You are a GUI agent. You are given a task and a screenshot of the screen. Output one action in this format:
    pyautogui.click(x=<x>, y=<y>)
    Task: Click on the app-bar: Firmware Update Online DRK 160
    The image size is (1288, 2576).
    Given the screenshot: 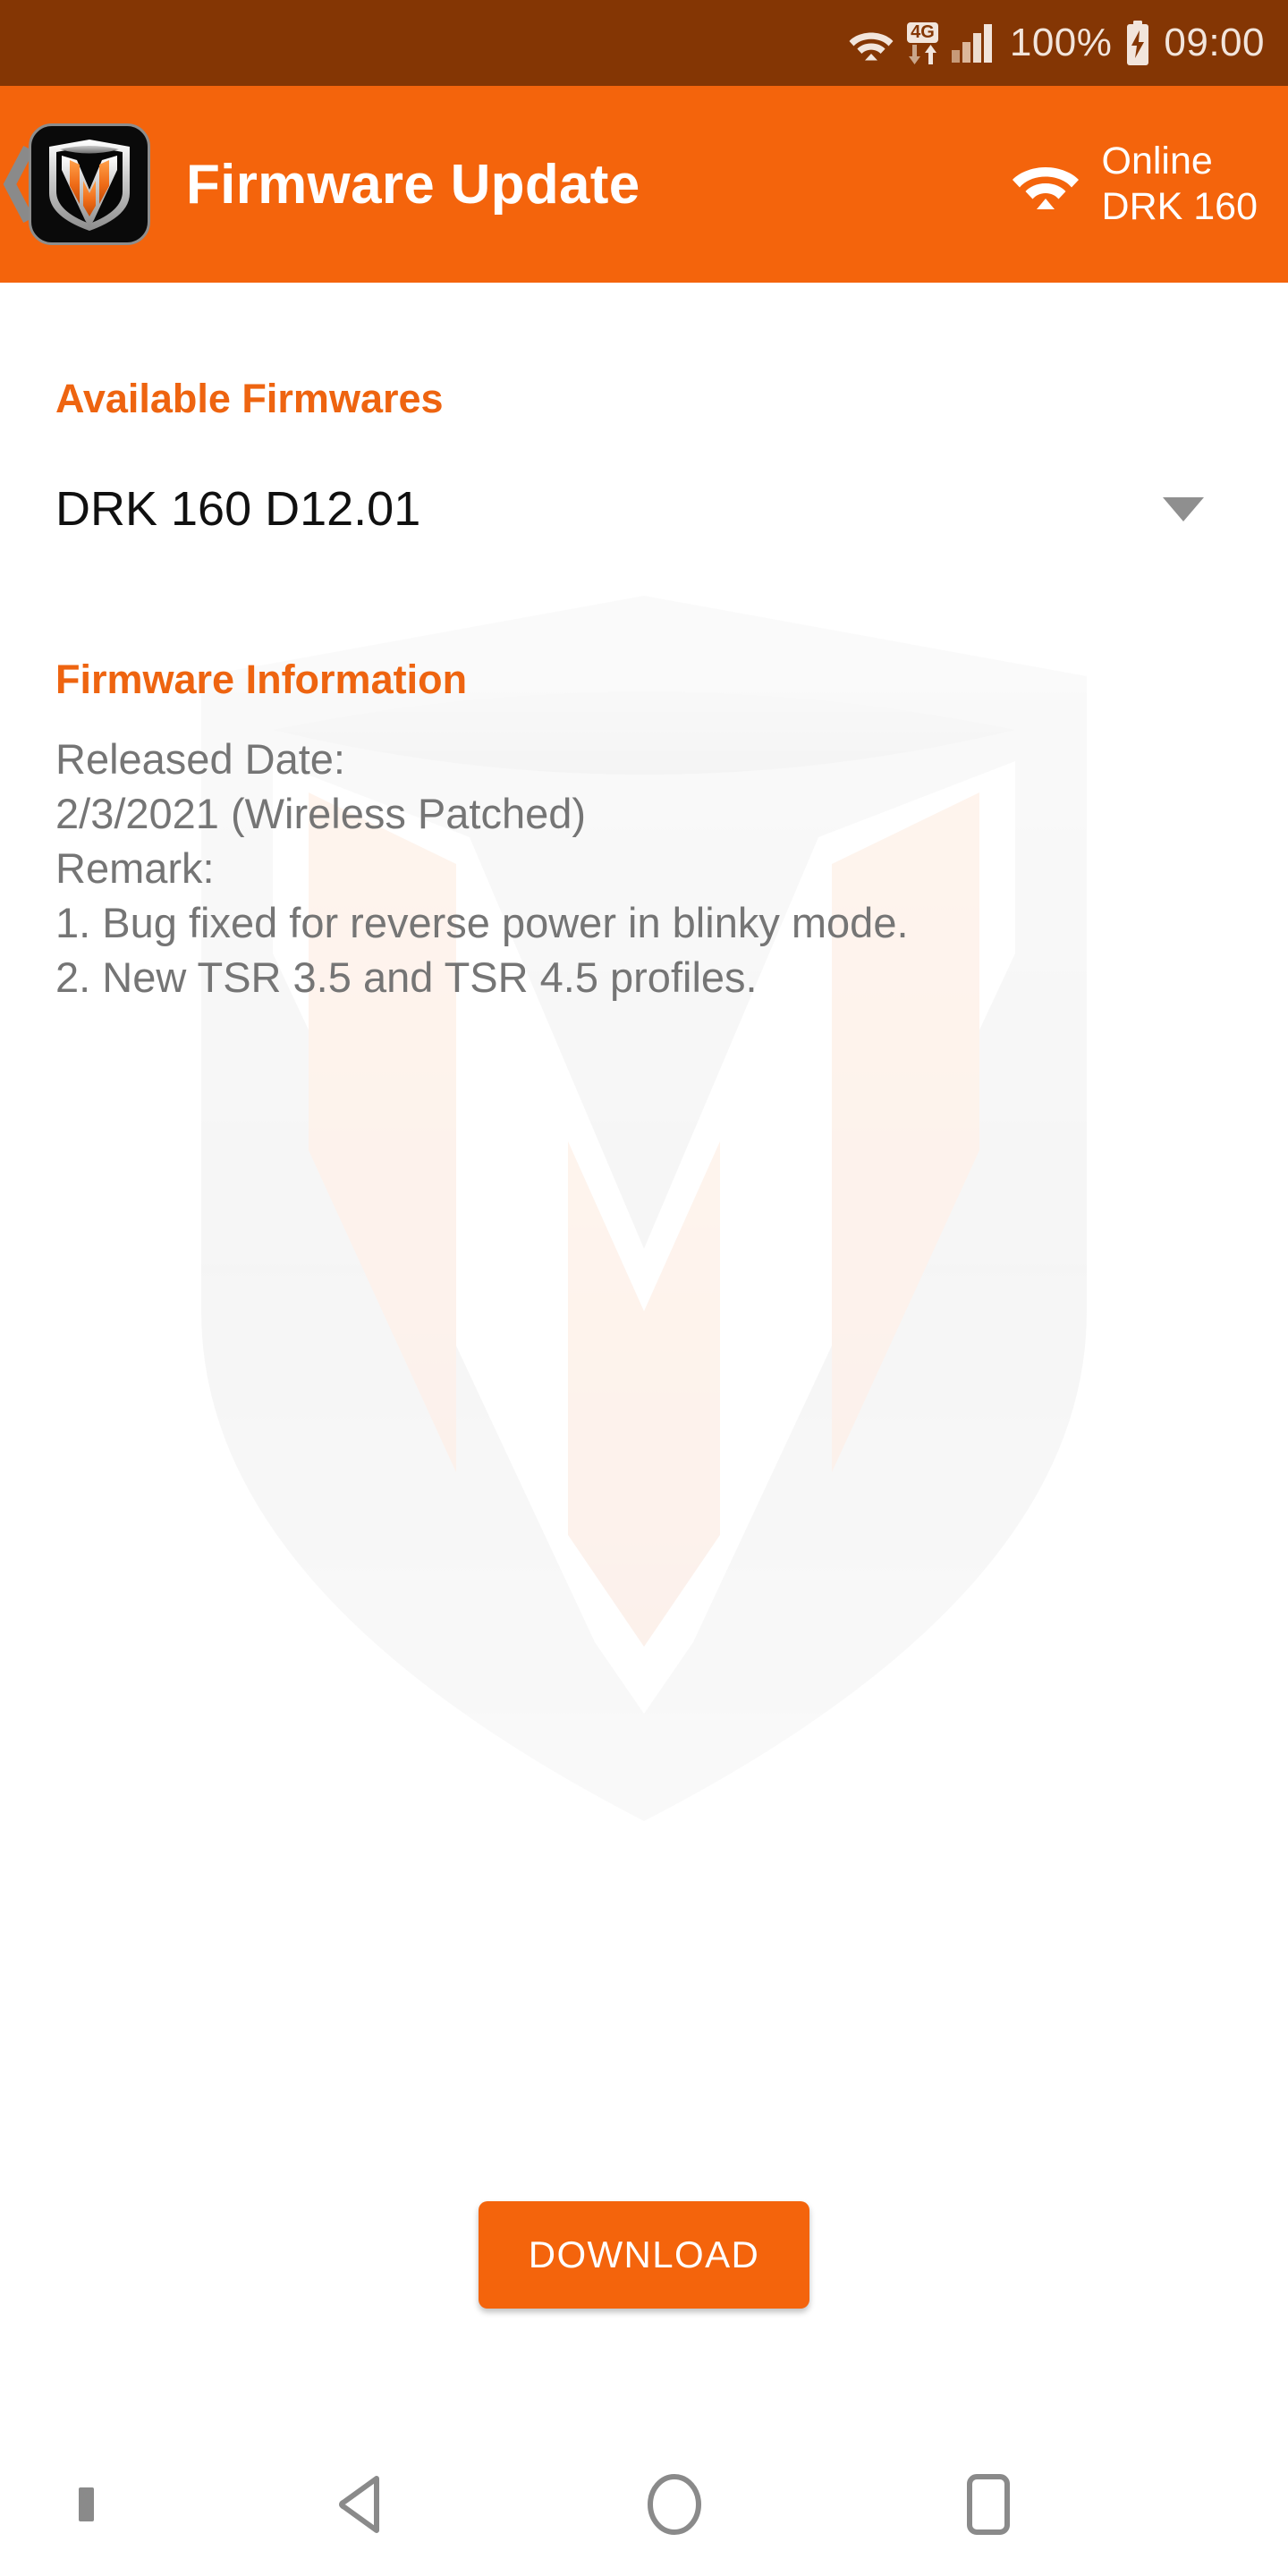 What is the action you would take?
    pyautogui.click(x=644, y=184)
    